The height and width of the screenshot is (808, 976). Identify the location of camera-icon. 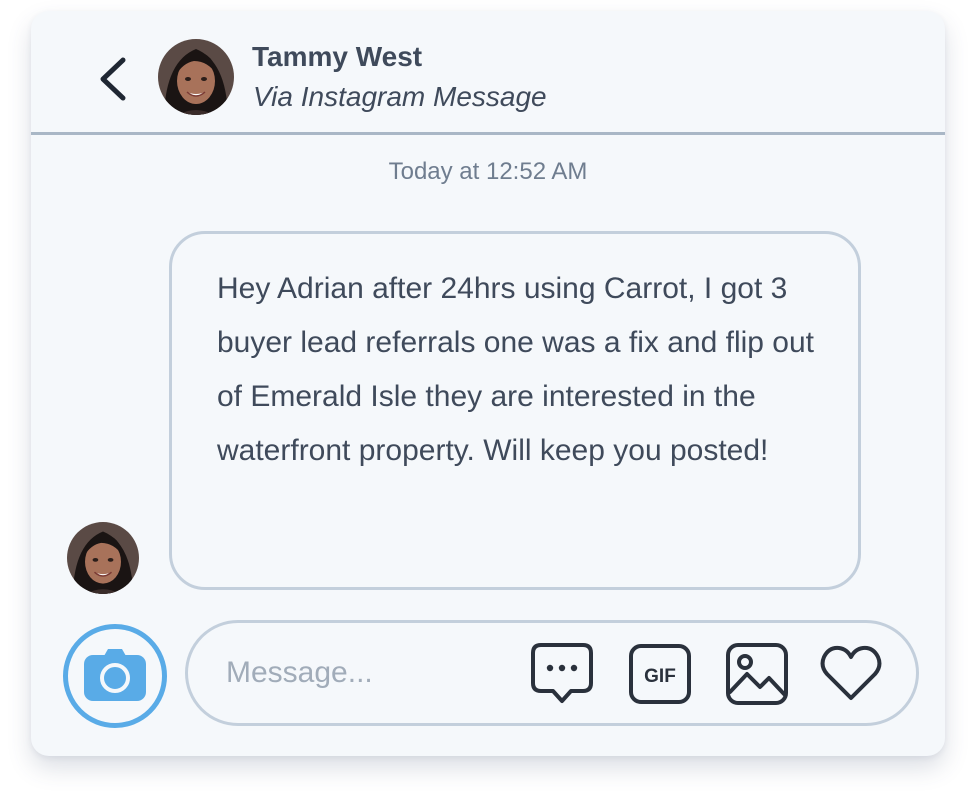
(115, 675).